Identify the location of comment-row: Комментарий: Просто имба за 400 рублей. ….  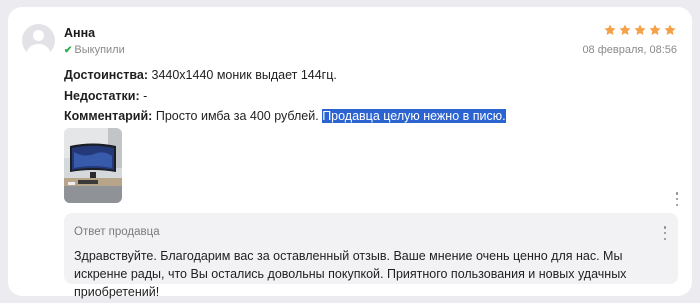
(285, 116).